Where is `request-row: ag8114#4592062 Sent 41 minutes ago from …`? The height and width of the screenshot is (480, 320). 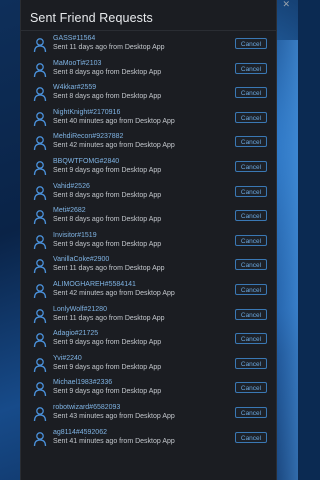
request-row: ag8114#4592062 Sent 41 minutes ago from … is located at coordinates (148, 439).